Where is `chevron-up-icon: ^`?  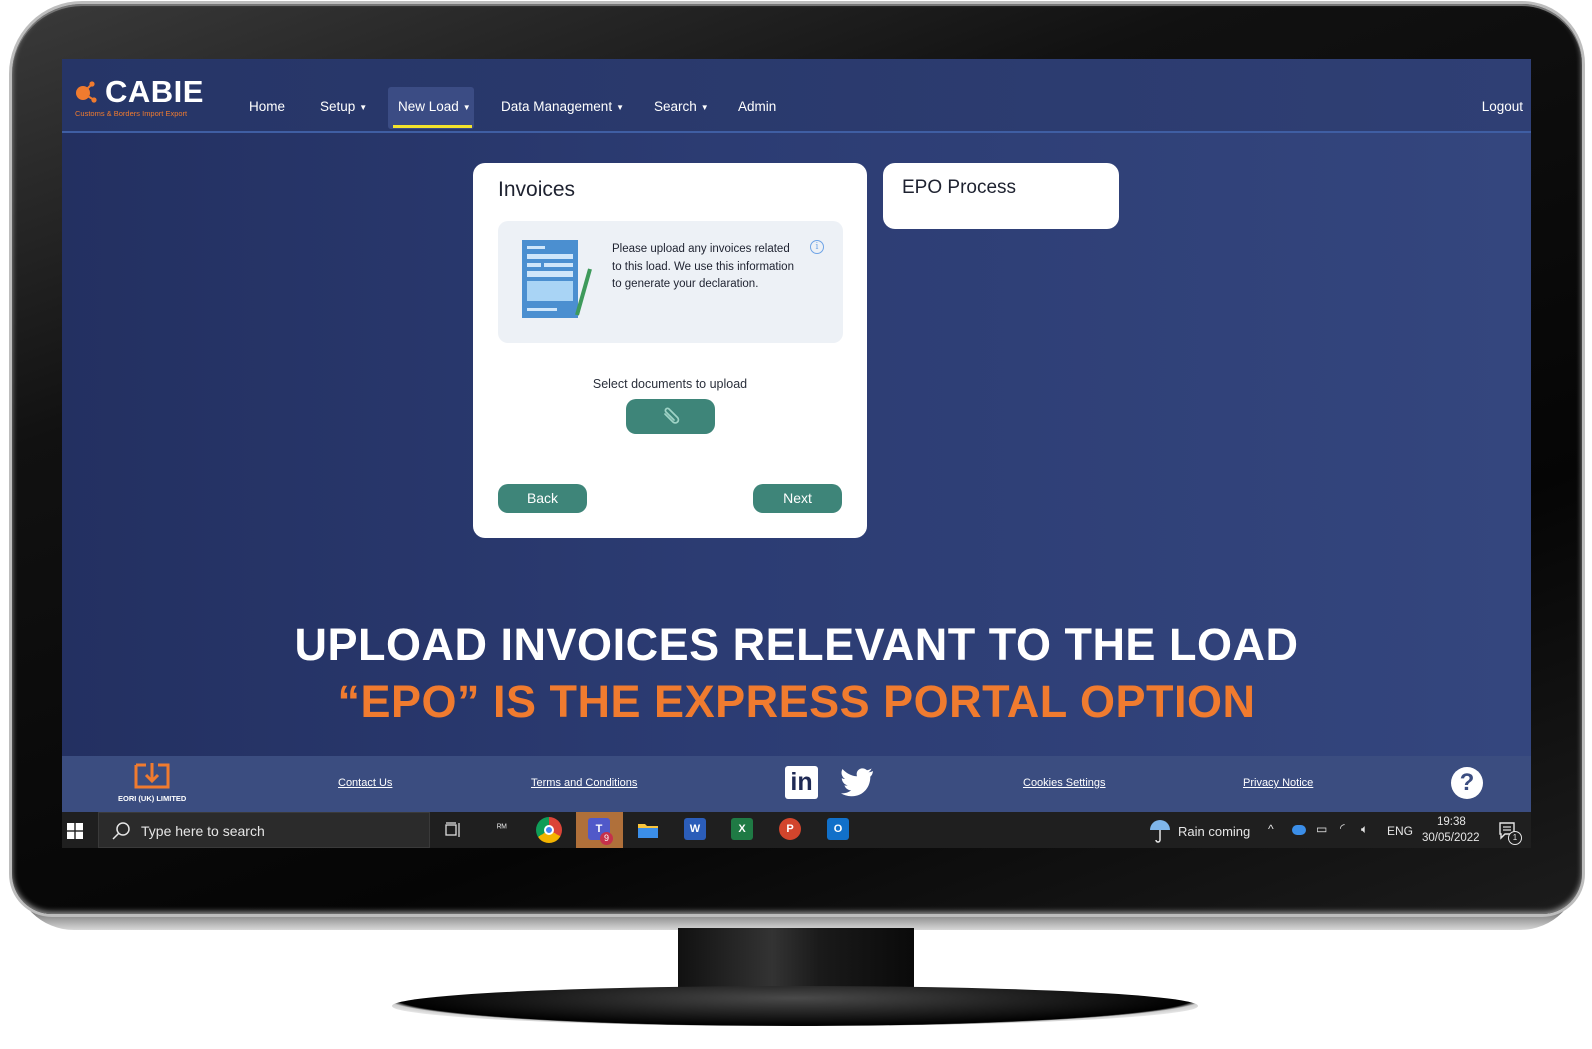 chevron-up-icon: ^ is located at coordinates (1271, 829).